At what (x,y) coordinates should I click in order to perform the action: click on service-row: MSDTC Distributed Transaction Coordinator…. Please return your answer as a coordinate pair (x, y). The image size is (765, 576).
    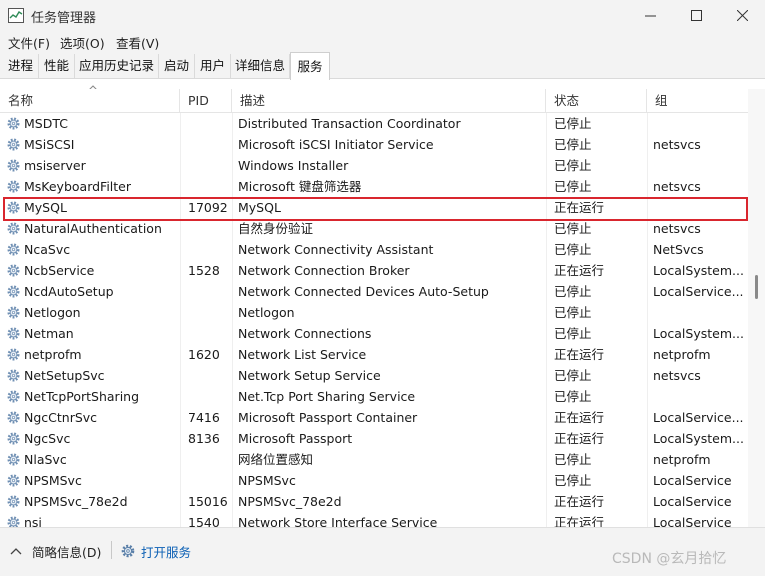
    Looking at the image, I should click on (374, 123).